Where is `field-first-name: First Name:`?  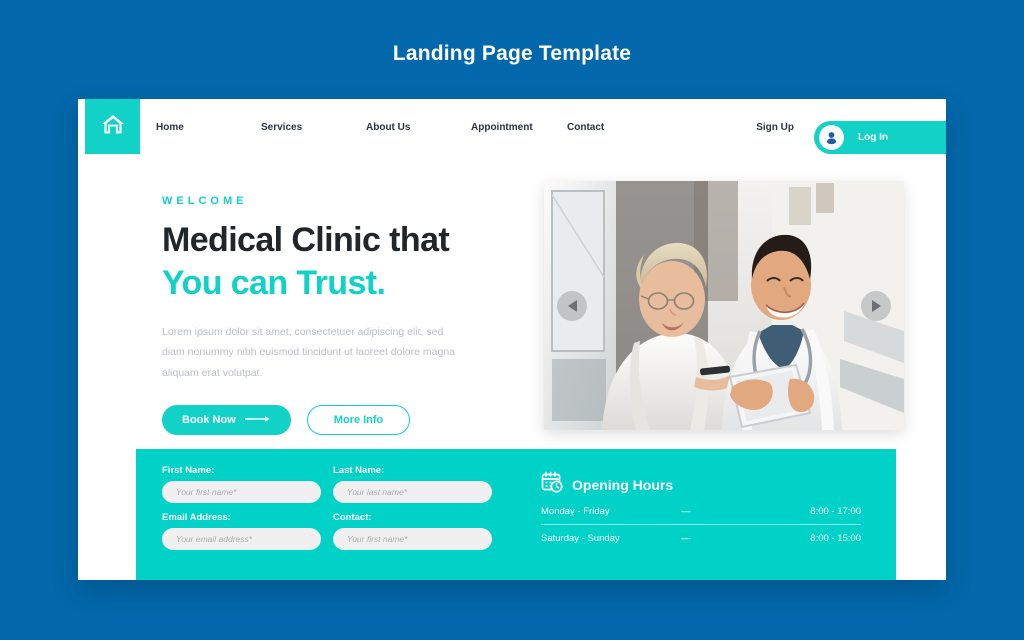
field-first-name: First Name: is located at coordinates (241, 484).